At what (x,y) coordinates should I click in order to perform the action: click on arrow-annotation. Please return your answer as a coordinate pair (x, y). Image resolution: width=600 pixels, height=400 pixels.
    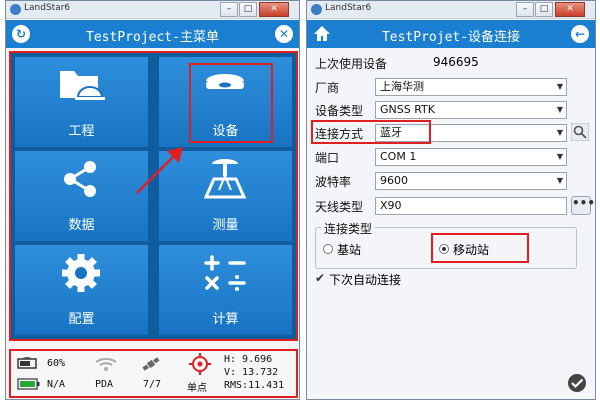
    Looking at the image, I should click on (159, 170).